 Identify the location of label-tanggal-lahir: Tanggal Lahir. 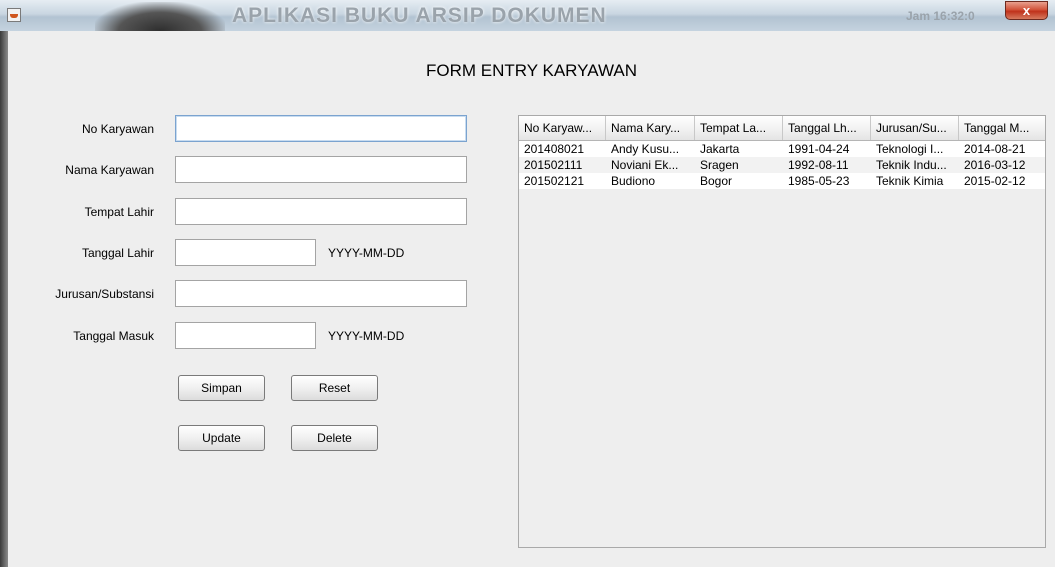
(117, 253).